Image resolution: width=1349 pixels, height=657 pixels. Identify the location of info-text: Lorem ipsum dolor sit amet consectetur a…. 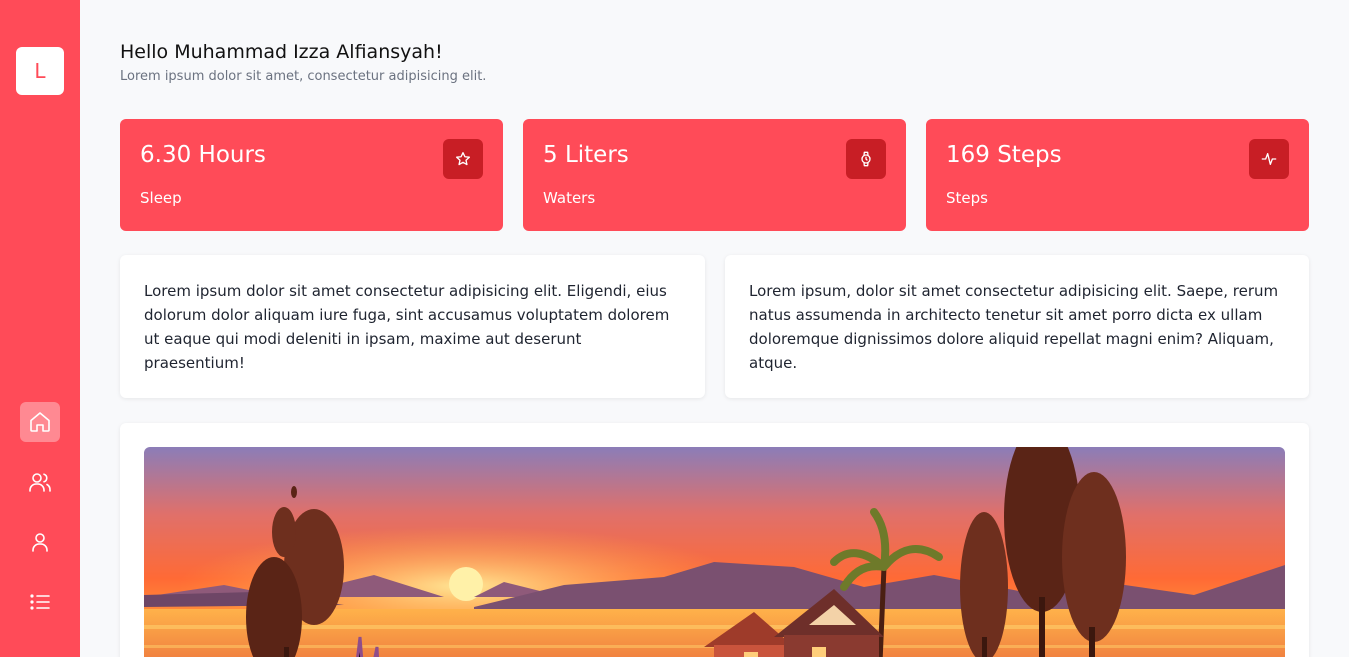
(407, 327).